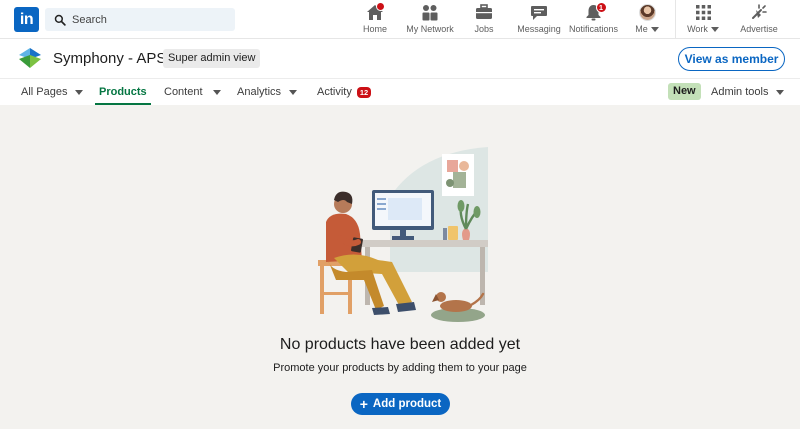 The height and width of the screenshot is (429, 800). I want to click on nav-divider, so click(675, 19).